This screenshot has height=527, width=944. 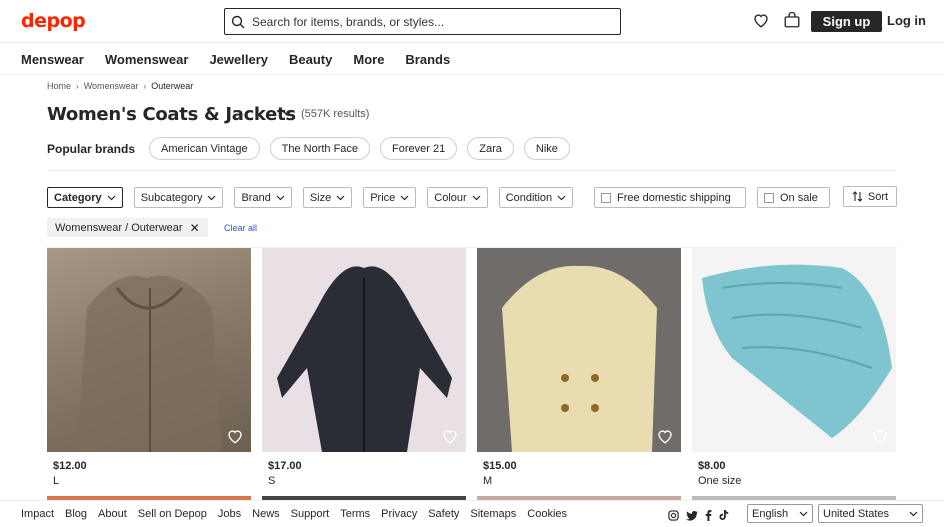 What do you see at coordinates (310, 59) in the screenshot?
I see `nav-beauty: Beauty` at bounding box center [310, 59].